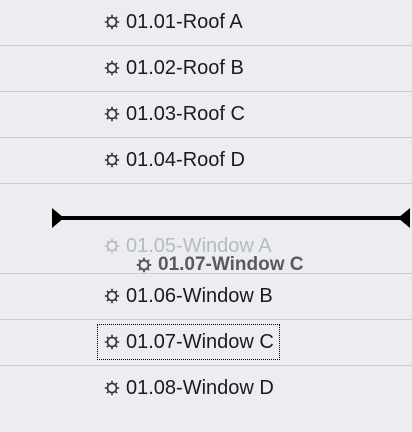  What do you see at coordinates (231, 264) in the screenshot?
I see `drag-ghost-label: 01.07-Window C` at bounding box center [231, 264].